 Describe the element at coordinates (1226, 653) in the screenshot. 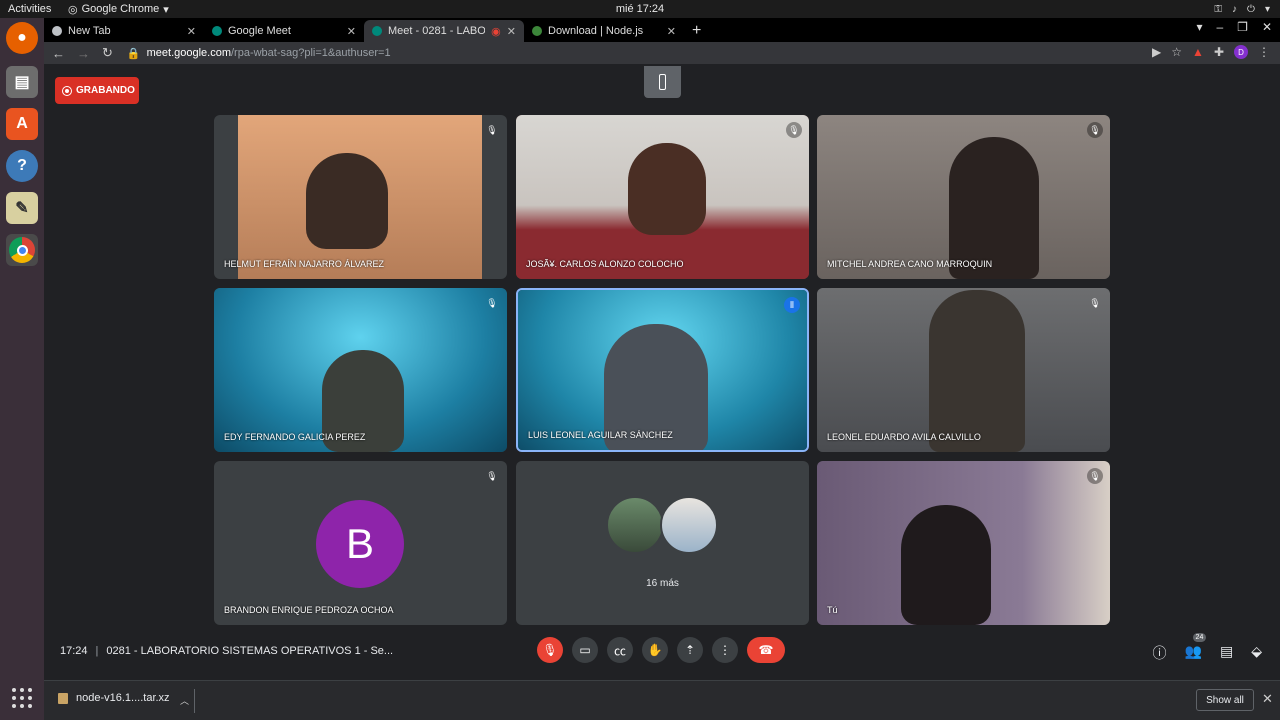

I see `chat-icon: ▤` at that location.